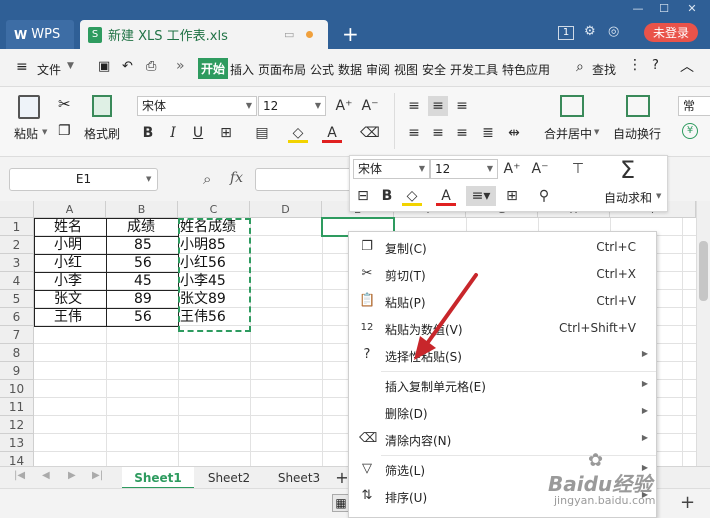 This screenshot has width=710, height=518. Describe the element at coordinates (605, 500) in the screenshot. I see `watermark-url: jingyan.baidu.com` at that location.